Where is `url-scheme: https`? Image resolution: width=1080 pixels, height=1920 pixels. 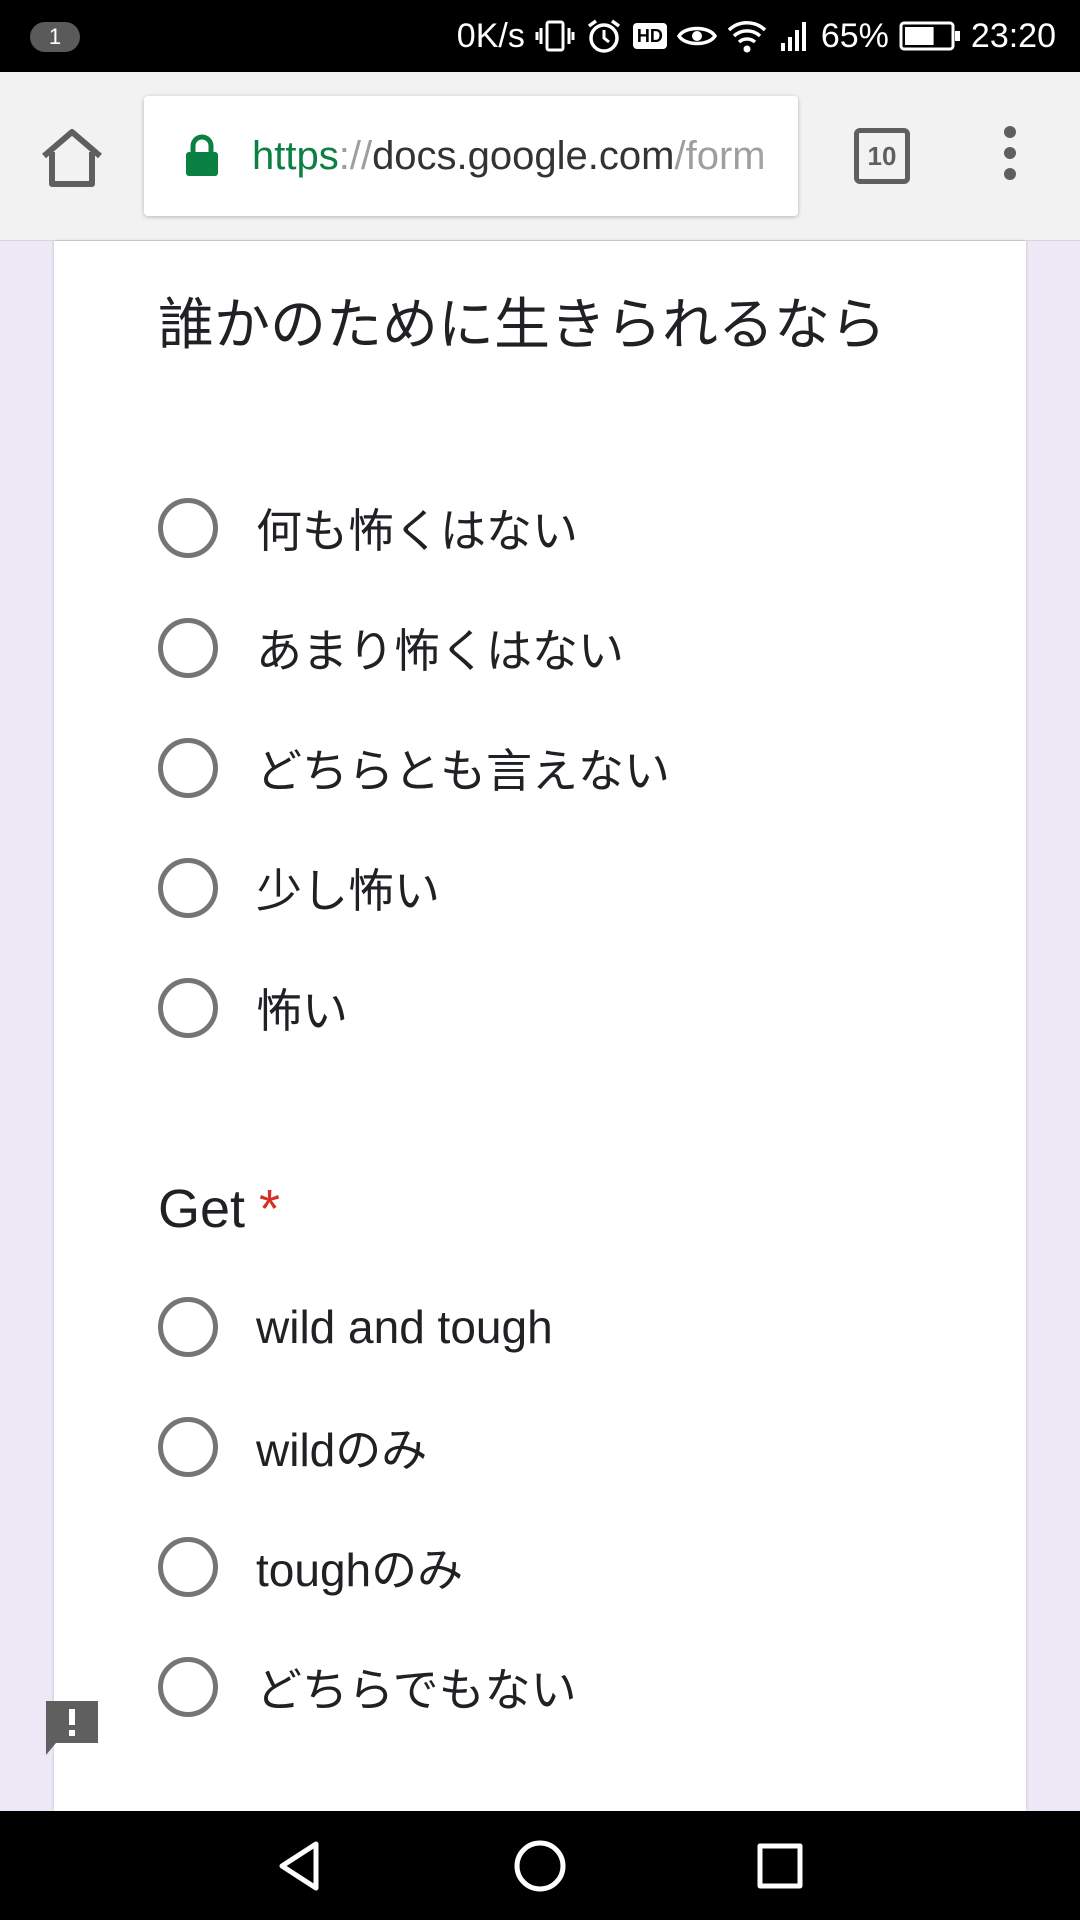 url-scheme: https is located at coordinates (295, 156).